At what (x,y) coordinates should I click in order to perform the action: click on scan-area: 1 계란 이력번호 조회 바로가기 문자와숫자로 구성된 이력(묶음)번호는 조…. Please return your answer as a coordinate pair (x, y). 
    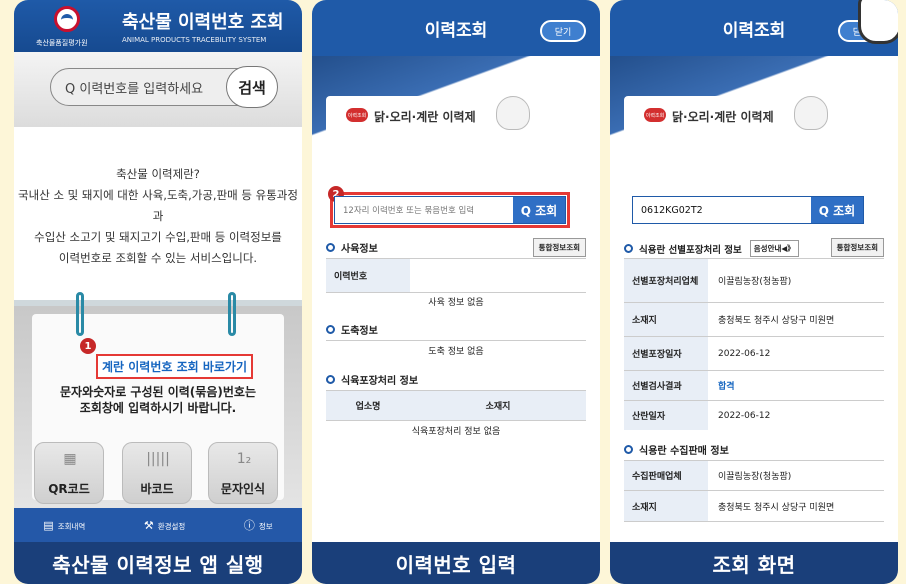
    Looking at the image, I should click on (158, 400).